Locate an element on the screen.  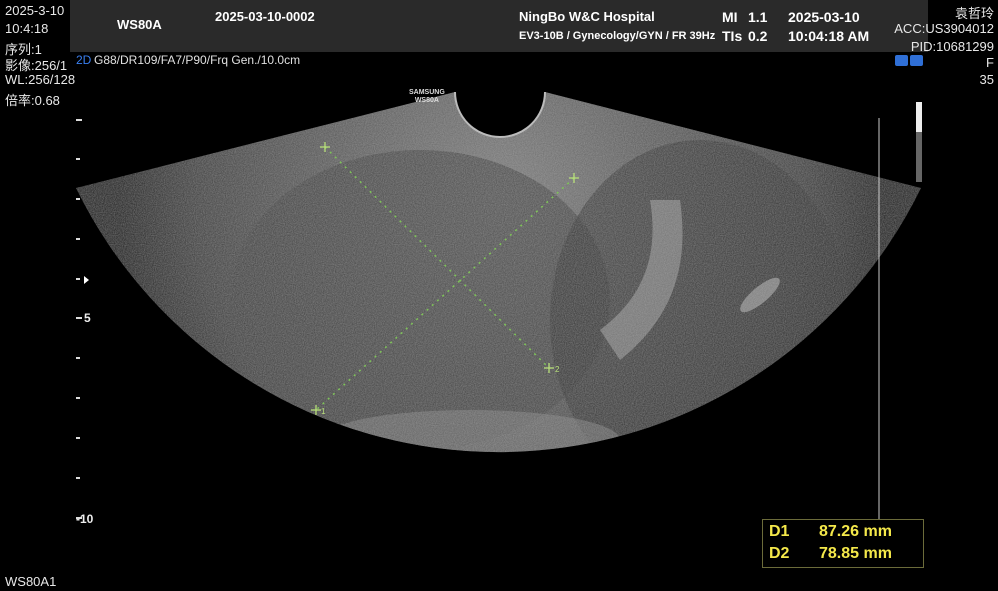
header-time: 10:04:18 AM is located at coordinates (829, 36).